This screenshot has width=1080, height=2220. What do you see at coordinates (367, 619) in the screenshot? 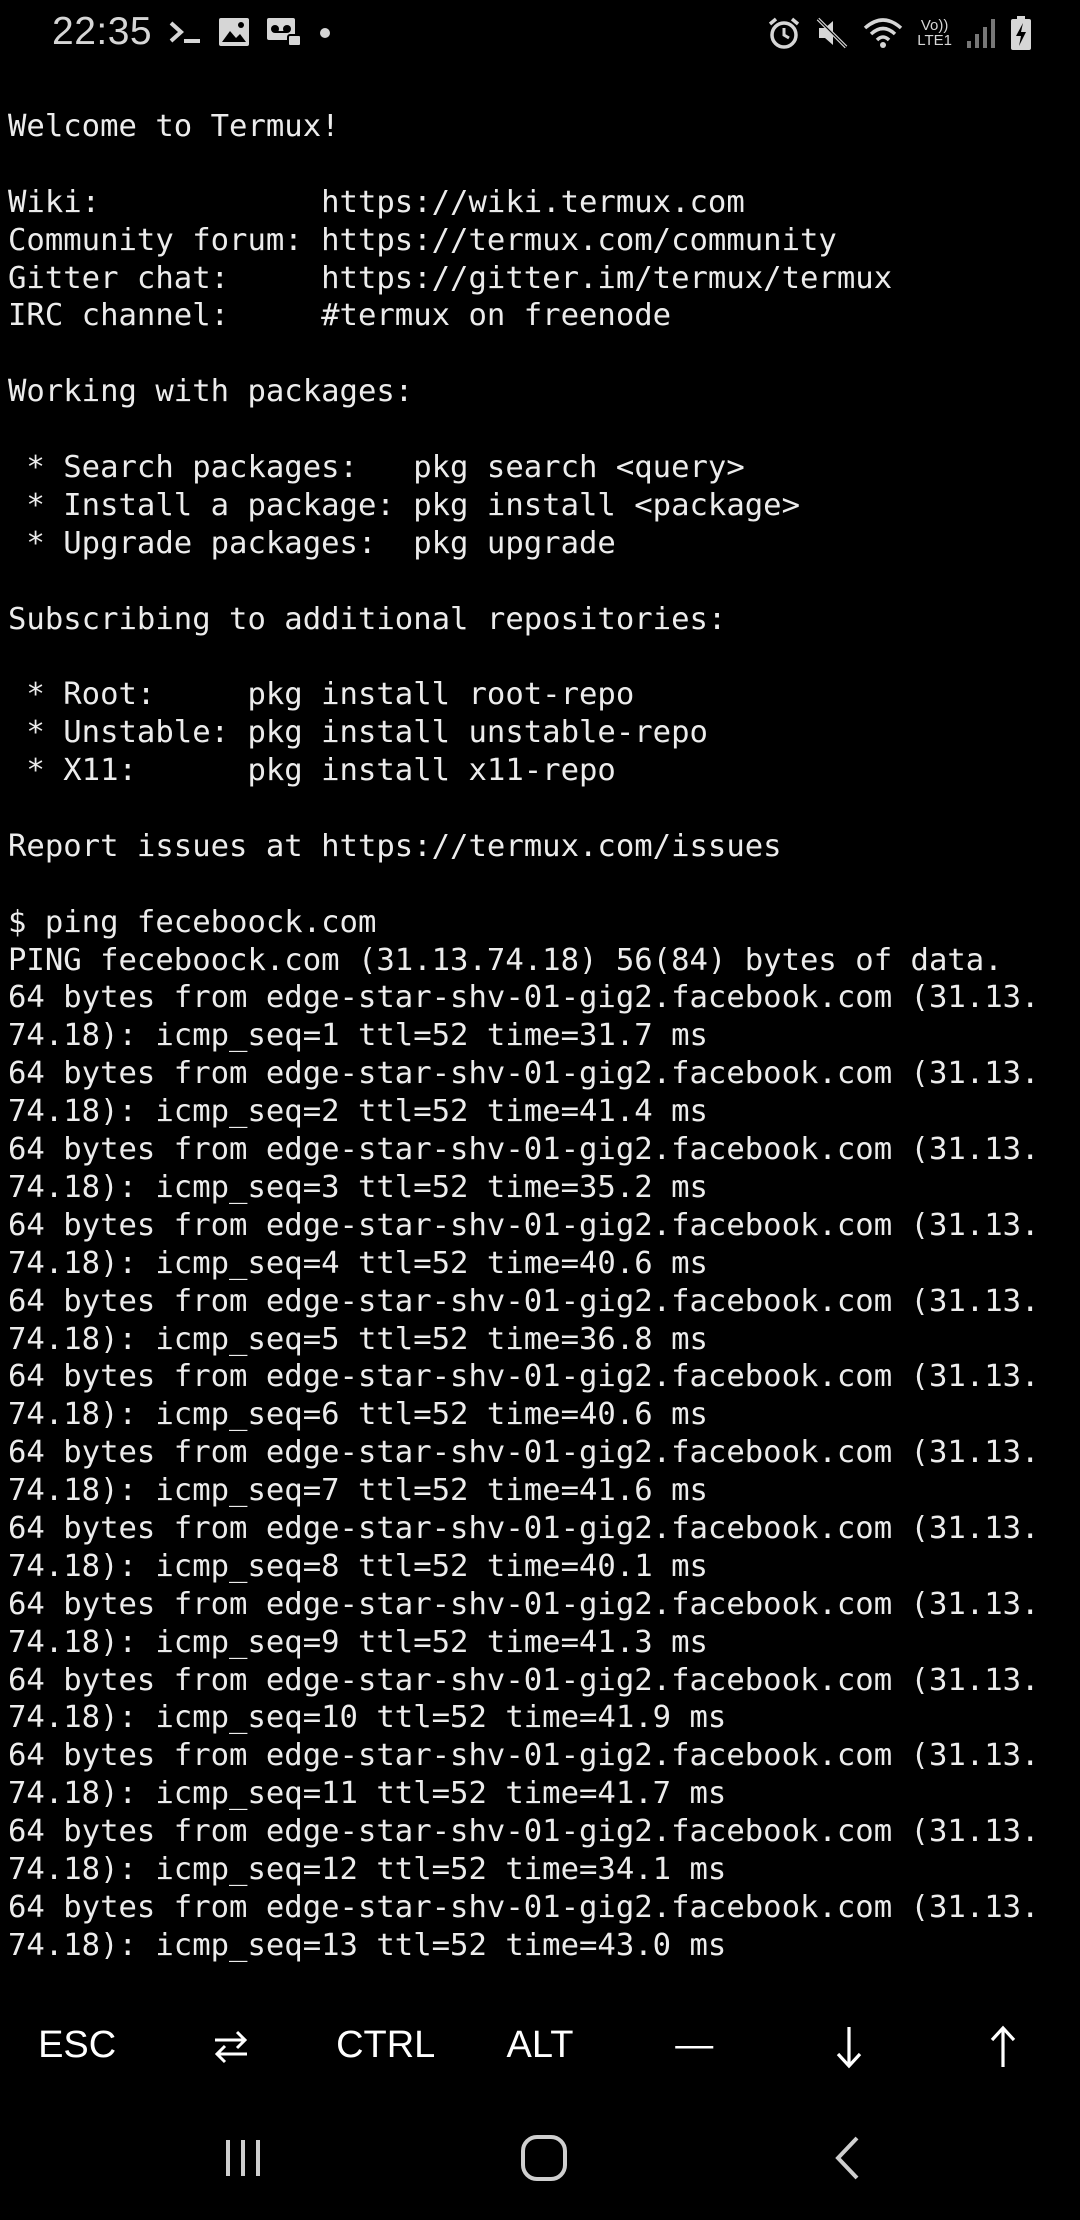
I see `terminal-line: Subscribing to additional repositories:` at bounding box center [367, 619].